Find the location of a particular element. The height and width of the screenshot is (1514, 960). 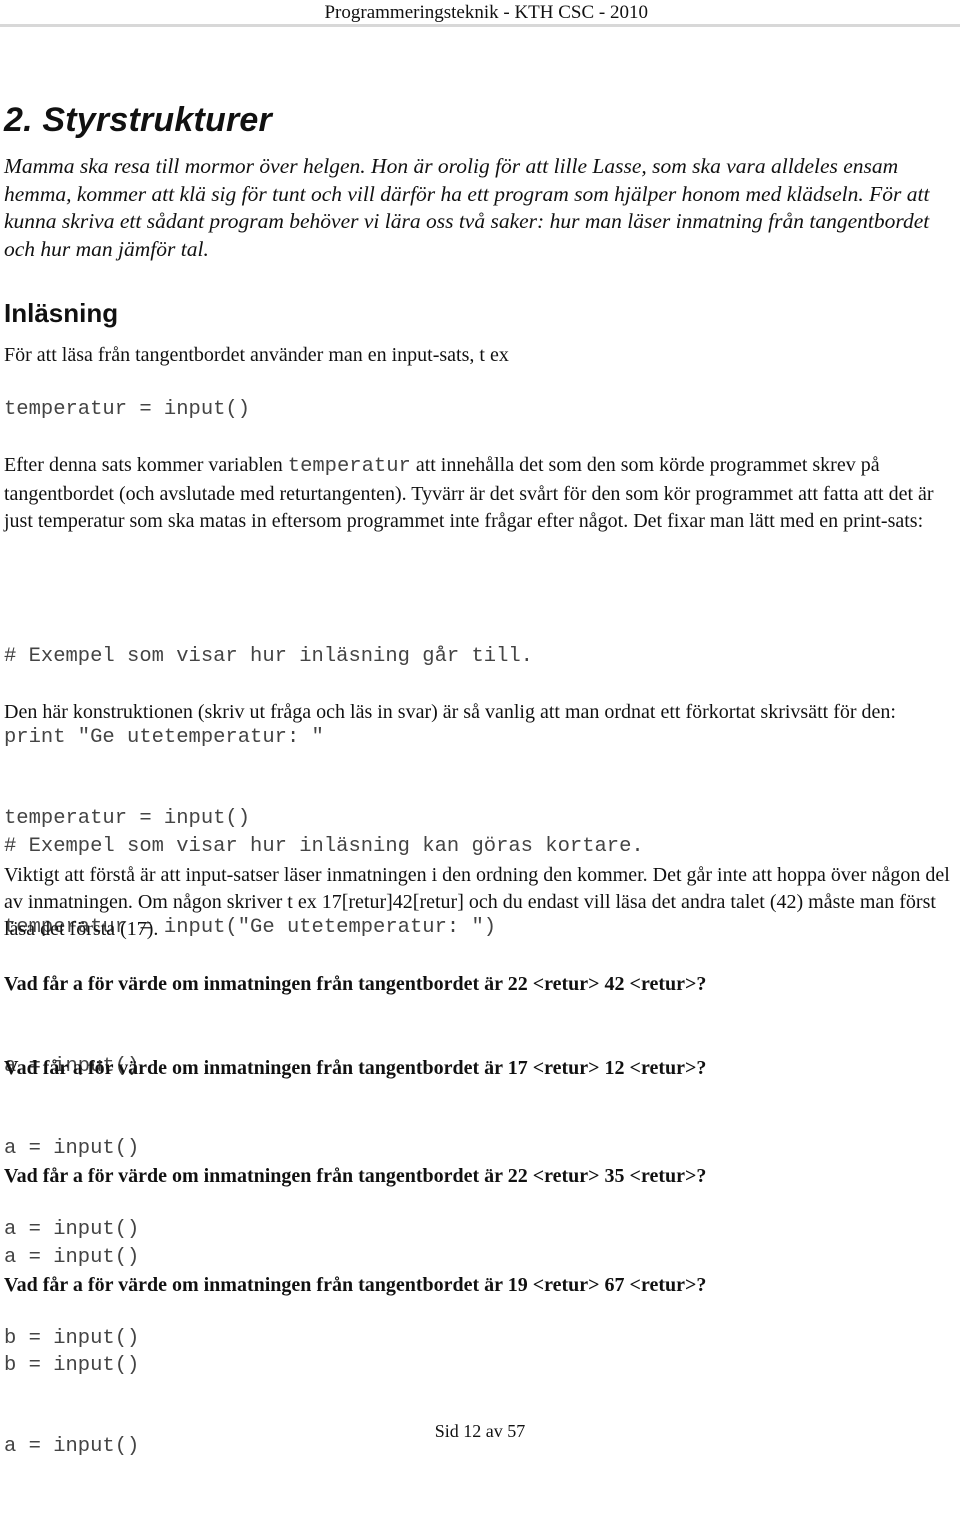

header-title: Programmeringsteknik - KTH CSC - 2010 is located at coordinates (486, 12).